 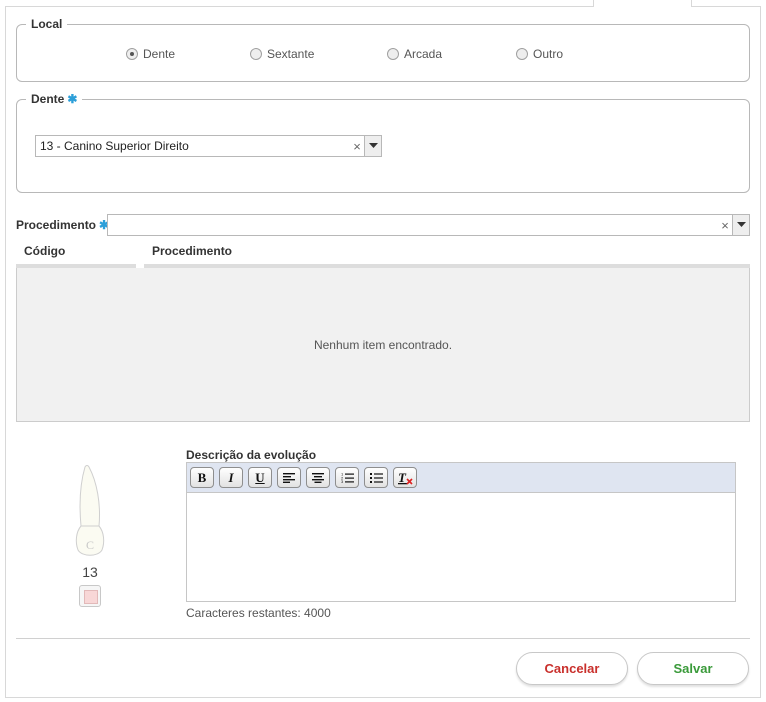 What do you see at coordinates (383, 49) in the screenshot?
I see `local-fieldset: Local Dente Sextante Arcada Outro` at bounding box center [383, 49].